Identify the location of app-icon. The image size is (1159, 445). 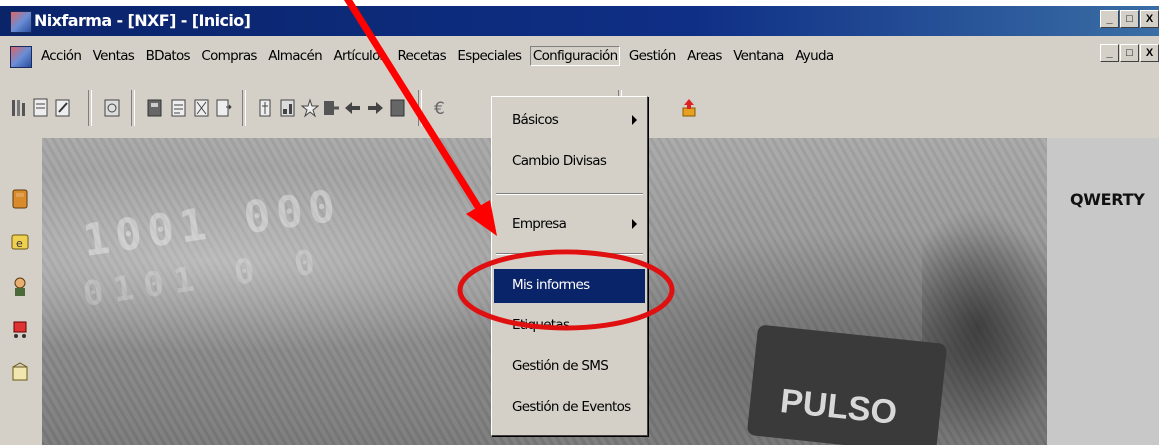
(21, 22).